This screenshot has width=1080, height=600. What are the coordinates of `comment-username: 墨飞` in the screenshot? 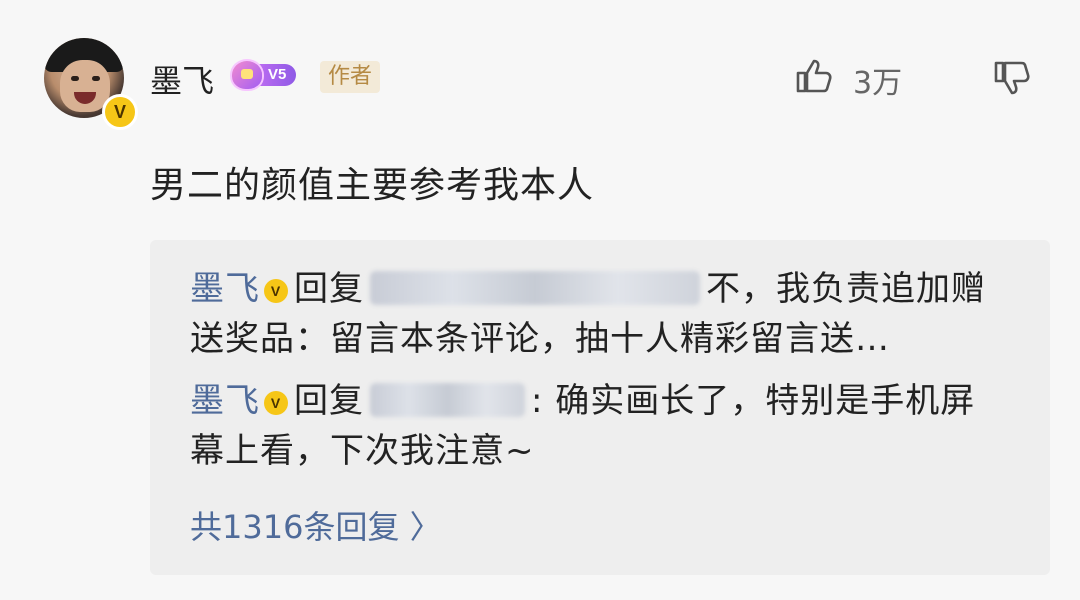 It's located at (182, 79).